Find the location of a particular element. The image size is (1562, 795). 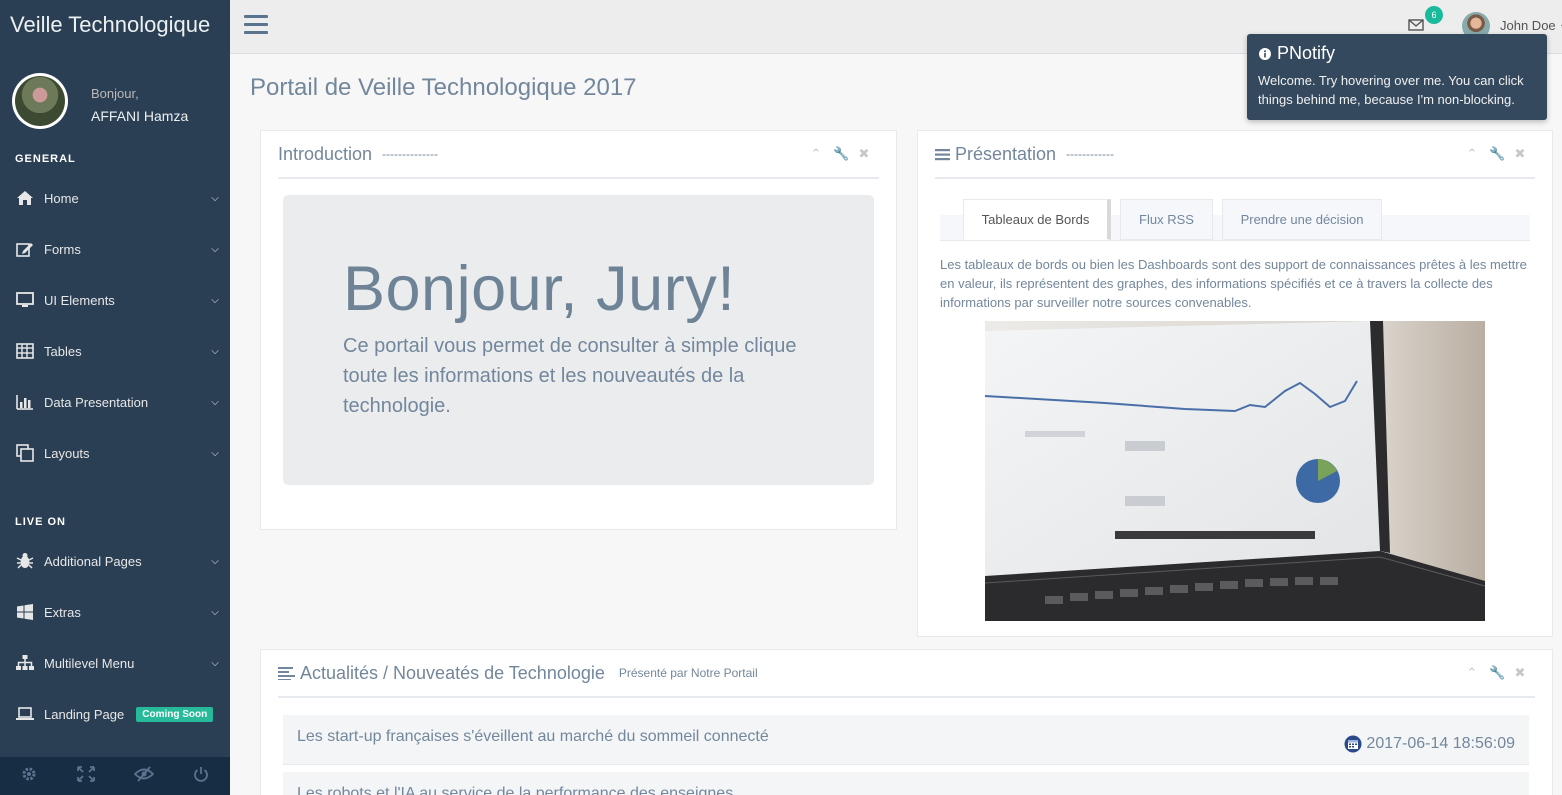

sidebar-item-ui-elements: UI Elements ⌵ is located at coordinates (115, 300).